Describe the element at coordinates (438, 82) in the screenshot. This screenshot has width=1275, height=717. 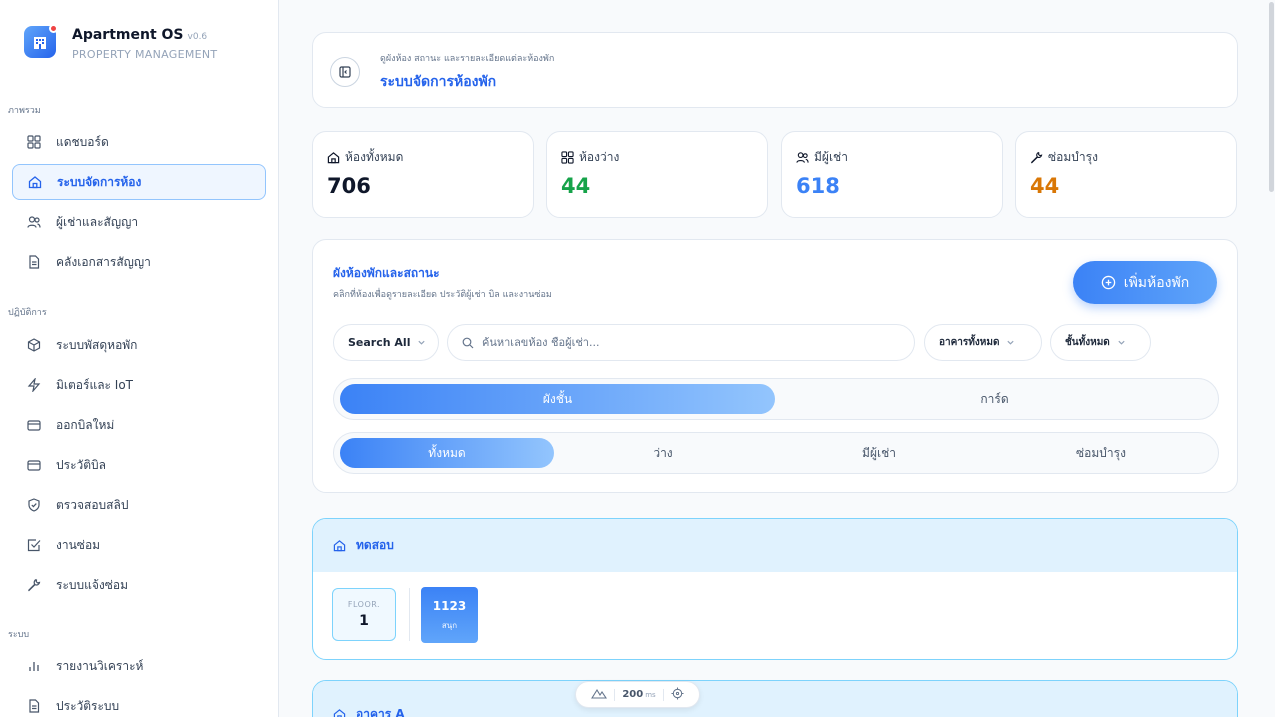
I see `page-title: ระบบจัดการห้องพัก` at that location.